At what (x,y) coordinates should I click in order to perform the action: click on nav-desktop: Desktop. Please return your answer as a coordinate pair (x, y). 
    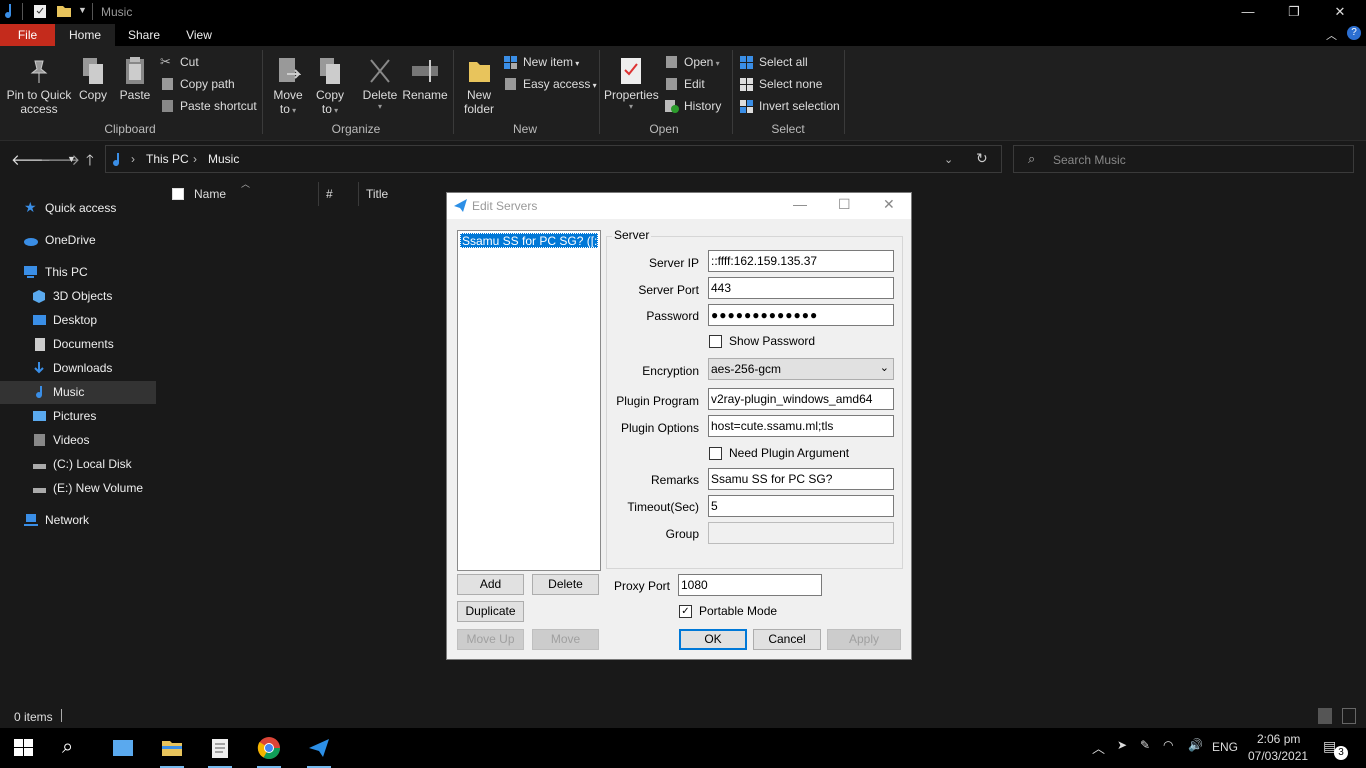
    Looking at the image, I should click on (78, 320).